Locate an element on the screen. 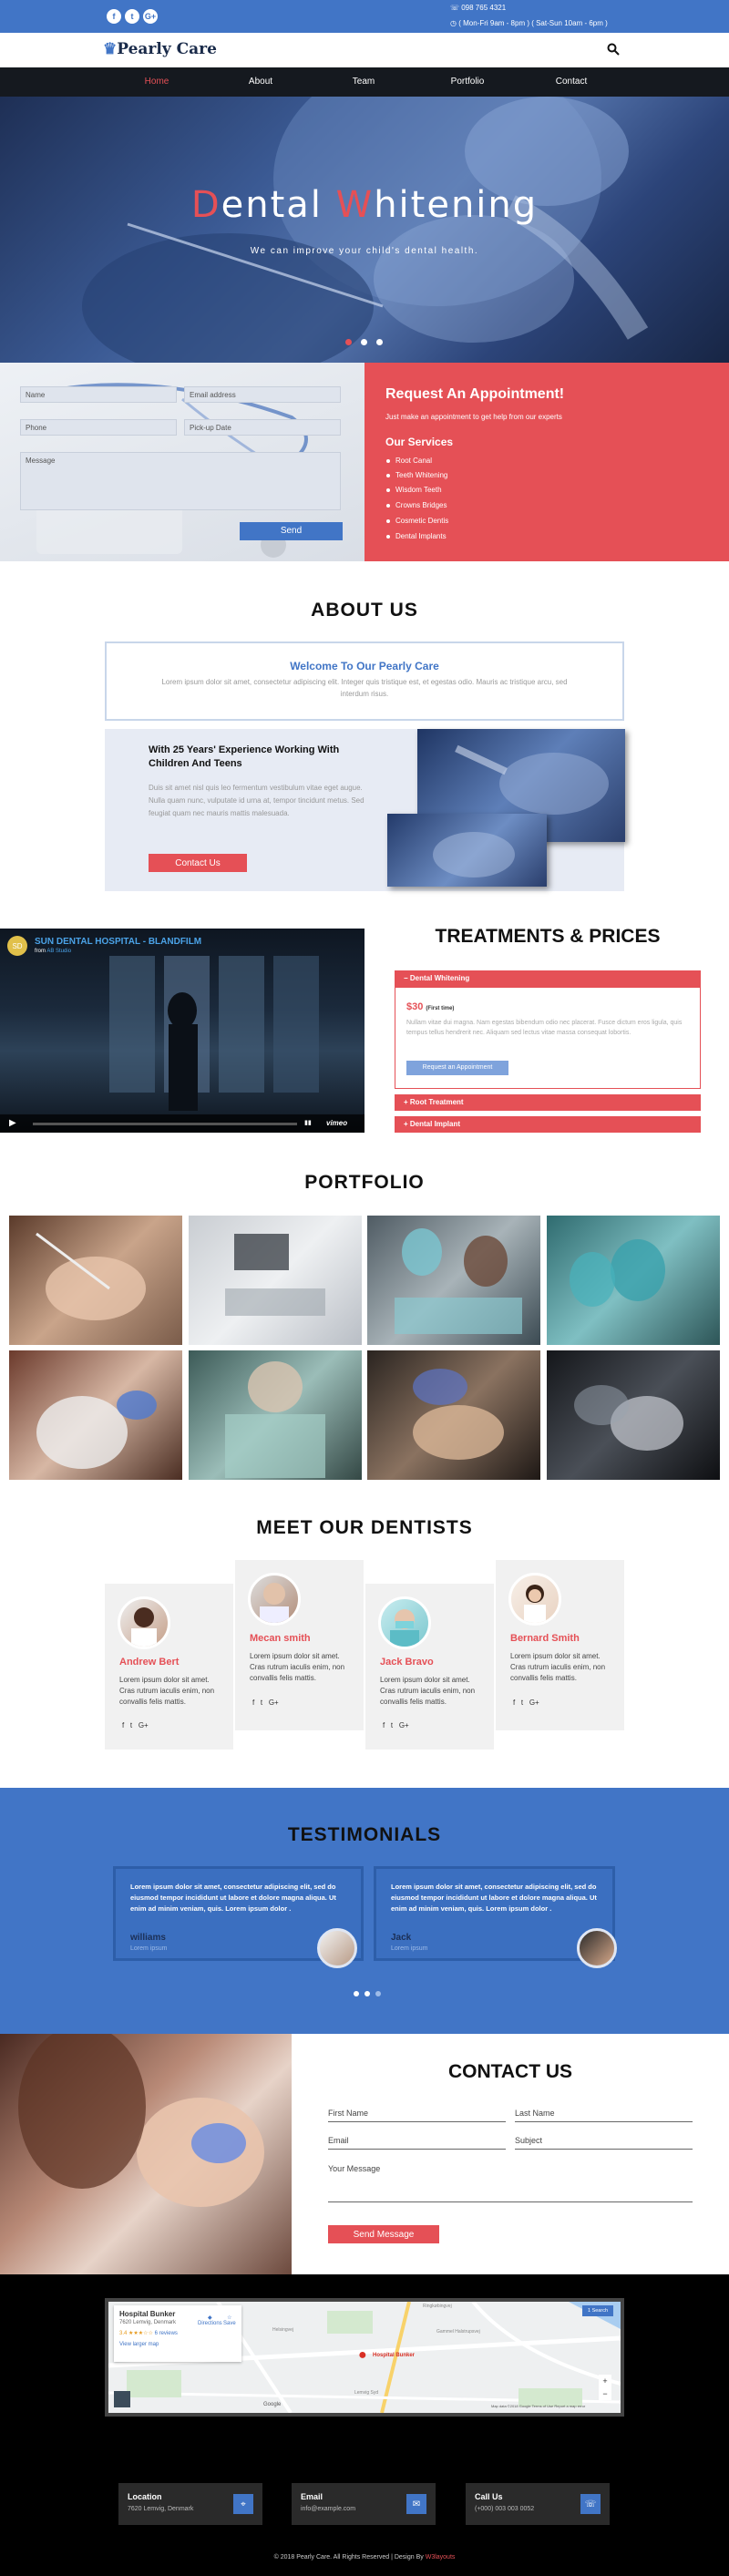  service-item: Crowns Bridges is located at coordinates (416, 505).